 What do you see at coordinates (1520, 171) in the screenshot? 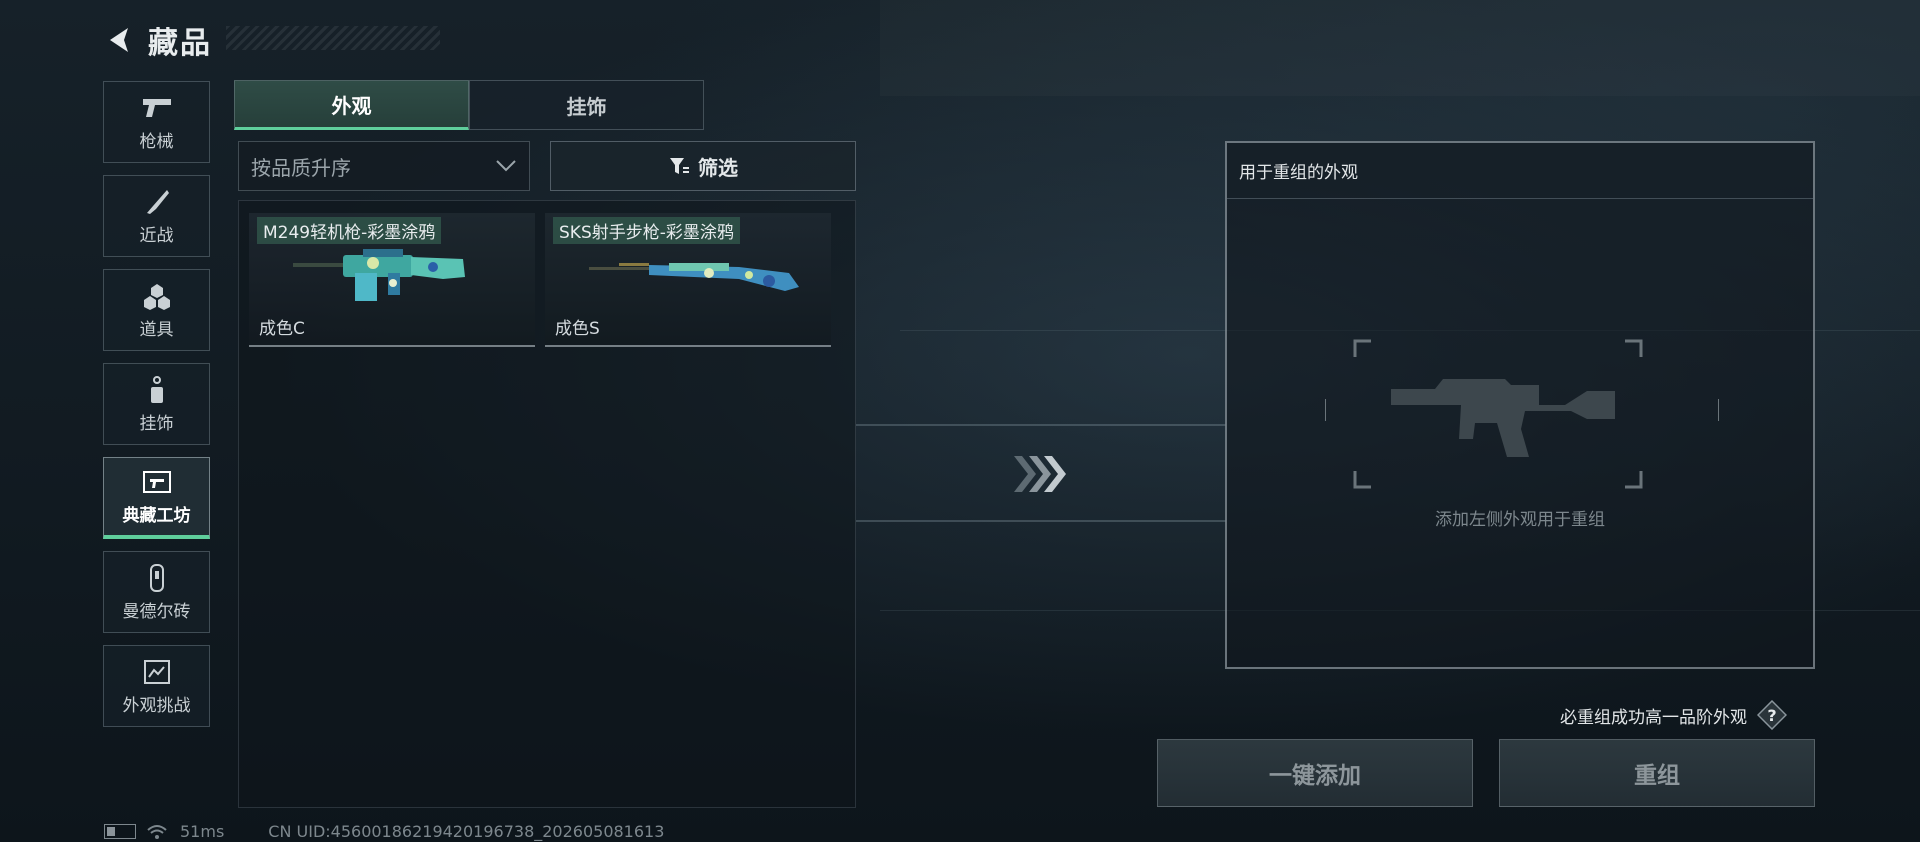
I see `recombine-panel-title: 用于重组的外观` at bounding box center [1520, 171].